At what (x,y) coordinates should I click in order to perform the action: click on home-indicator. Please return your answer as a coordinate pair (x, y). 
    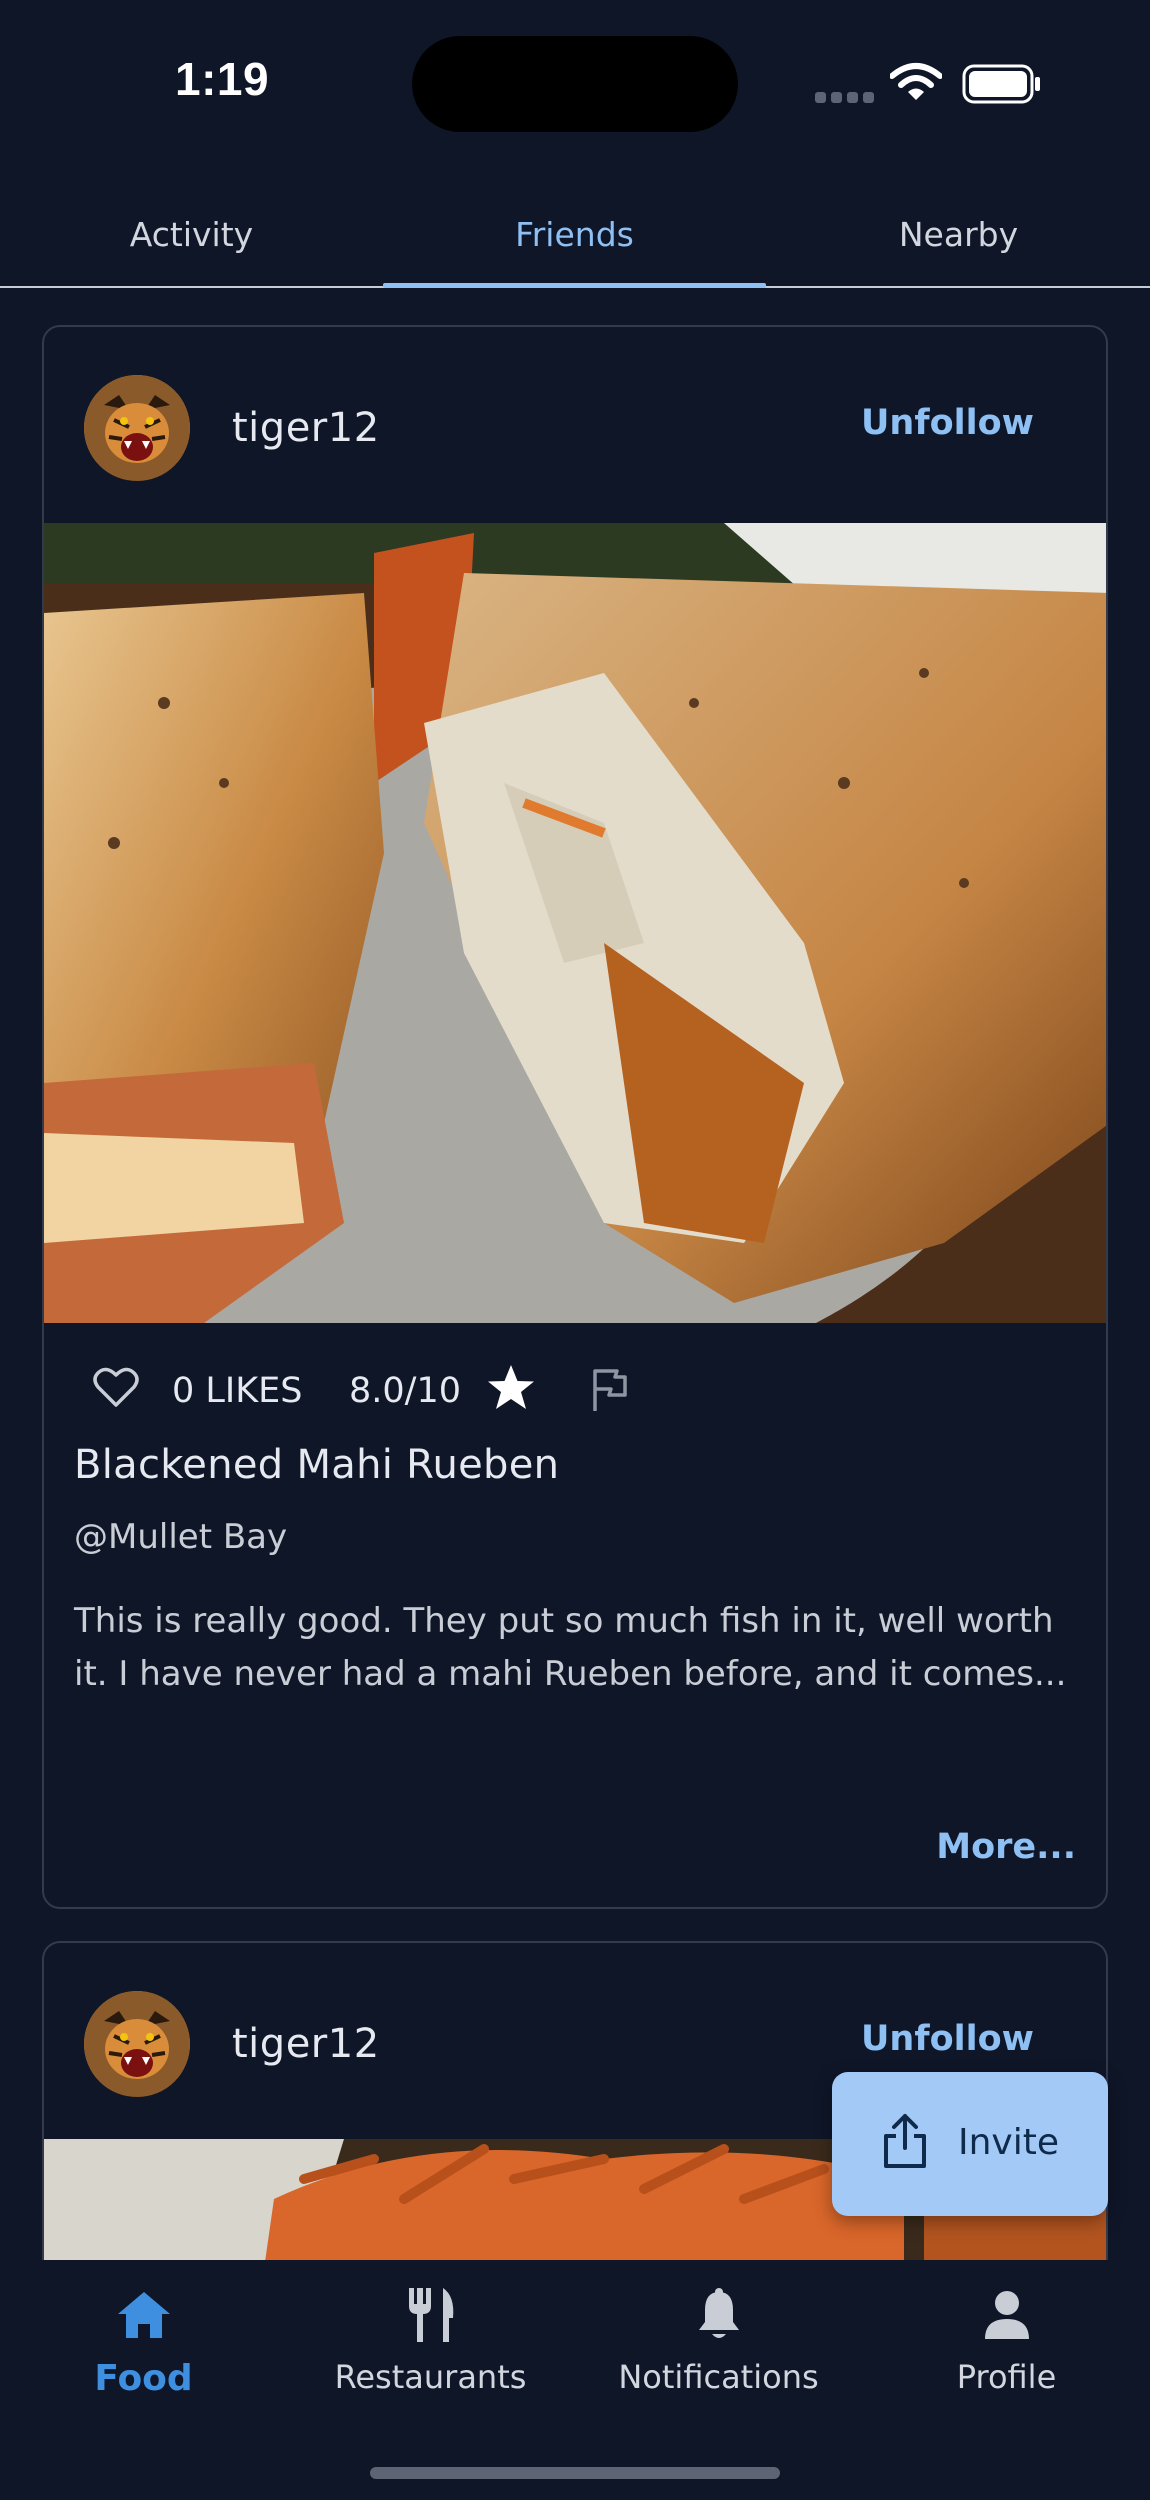
    Looking at the image, I should click on (575, 2473).